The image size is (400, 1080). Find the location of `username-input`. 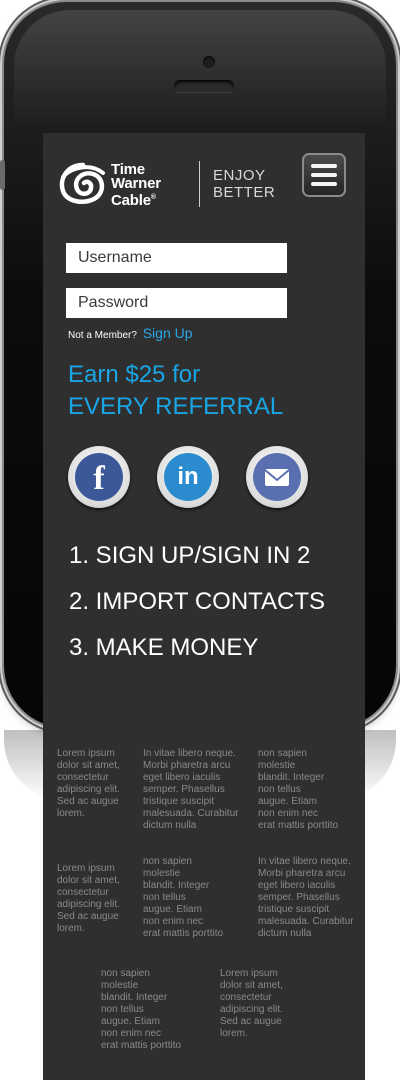

username-input is located at coordinates (176, 258).